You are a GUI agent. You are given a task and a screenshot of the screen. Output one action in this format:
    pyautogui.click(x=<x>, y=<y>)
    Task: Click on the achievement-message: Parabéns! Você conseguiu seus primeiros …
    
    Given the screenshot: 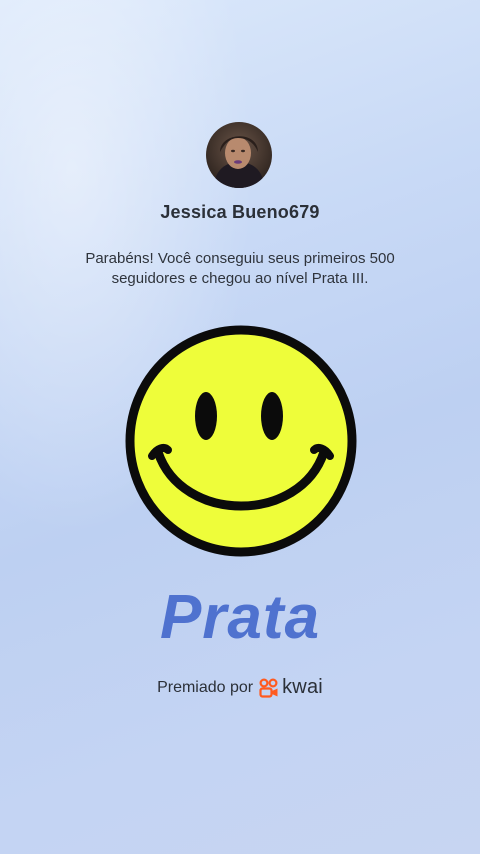 What is the action you would take?
    pyautogui.click(x=240, y=268)
    